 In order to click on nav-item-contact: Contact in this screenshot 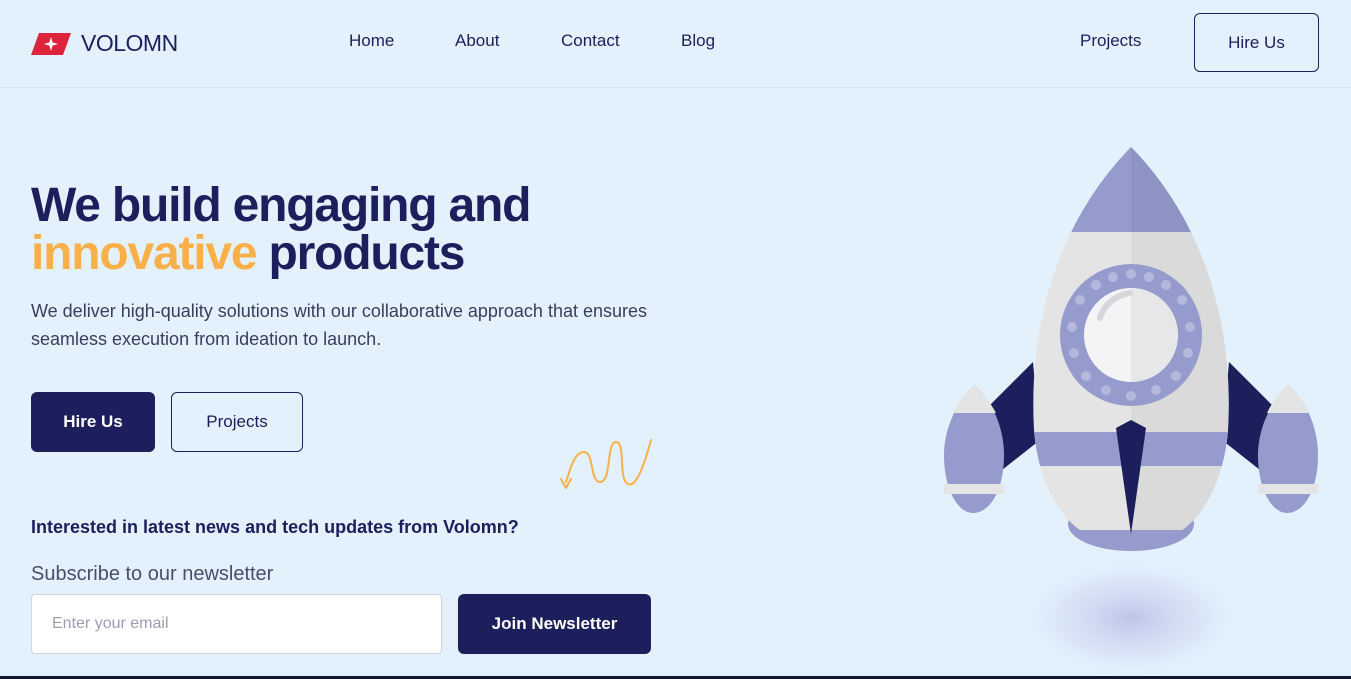, I will do `click(590, 41)`.